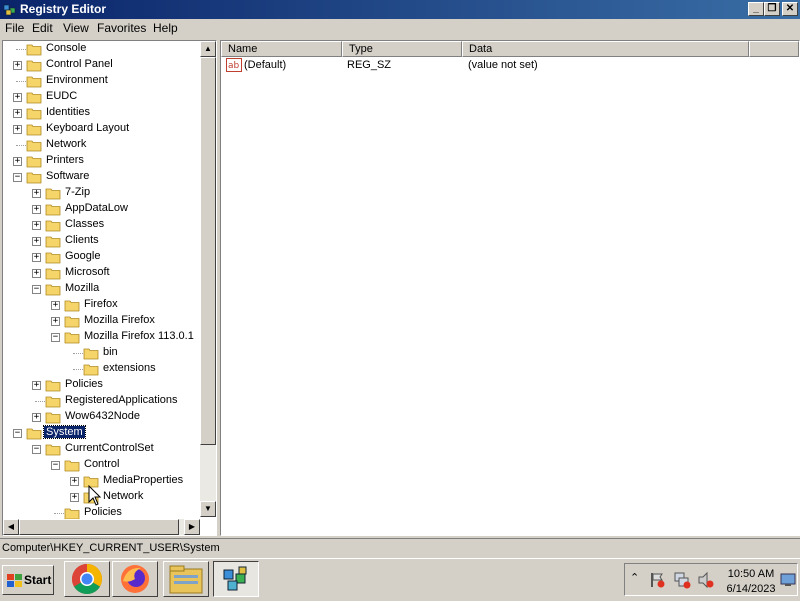 This screenshot has width=800, height=601. I want to click on tree-item-label: Software, so click(67, 176).